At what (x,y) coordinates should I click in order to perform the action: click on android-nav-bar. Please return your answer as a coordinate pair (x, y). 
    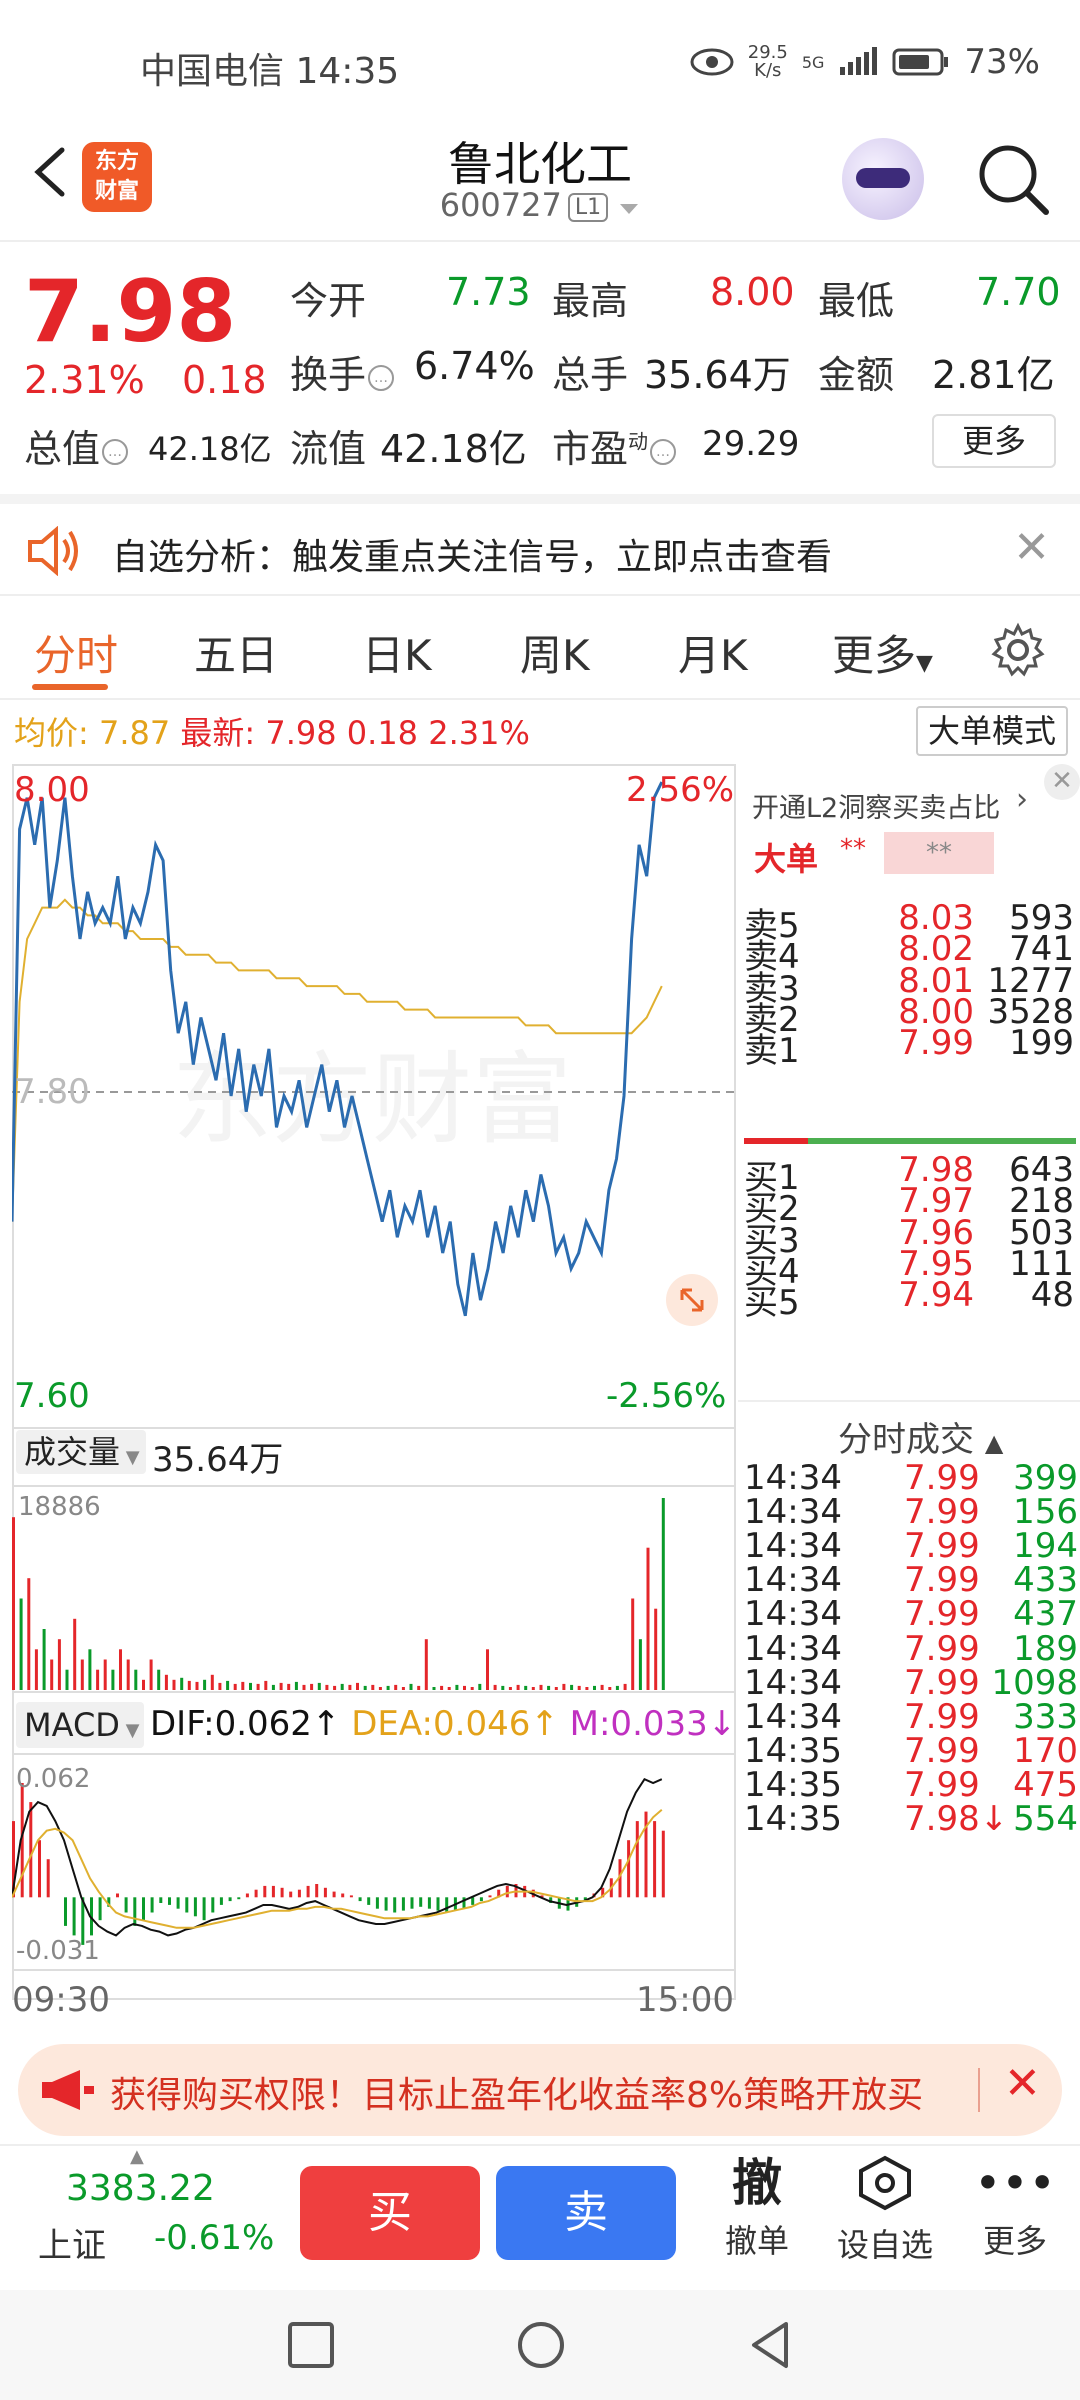
    Looking at the image, I should click on (540, 2345).